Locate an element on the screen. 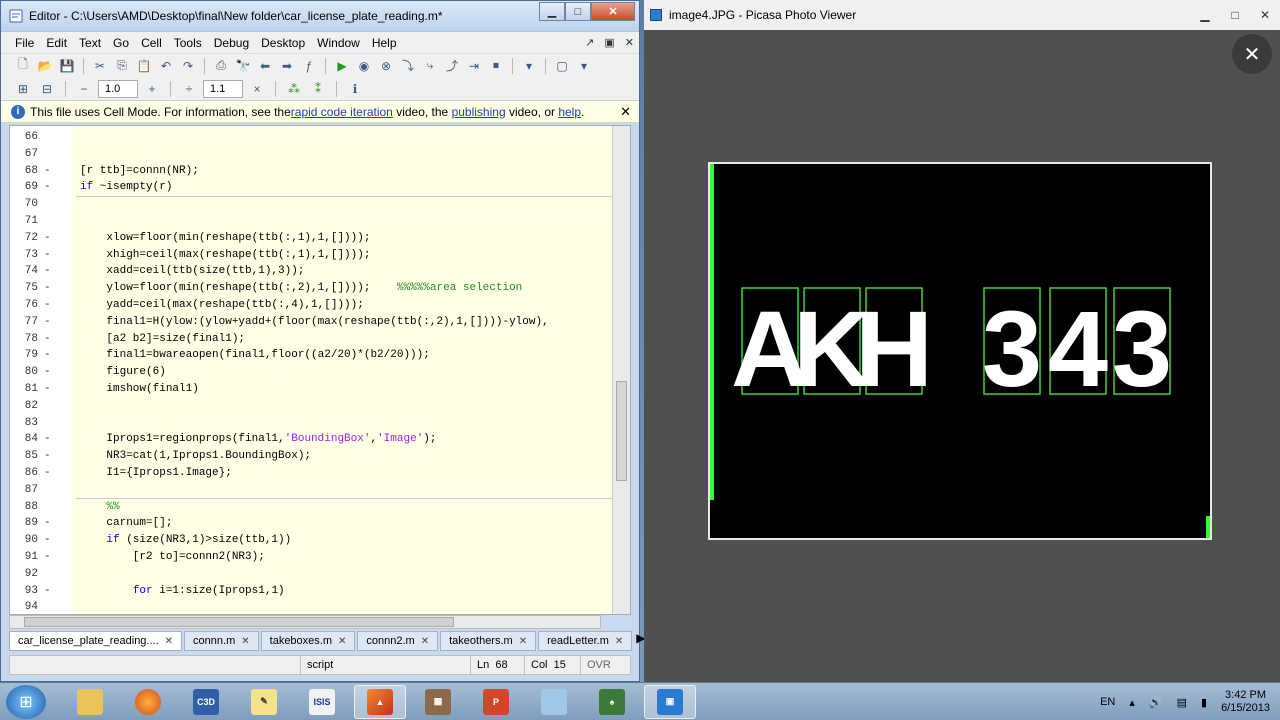  menu-go: Go is located at coordinates (121, 43).